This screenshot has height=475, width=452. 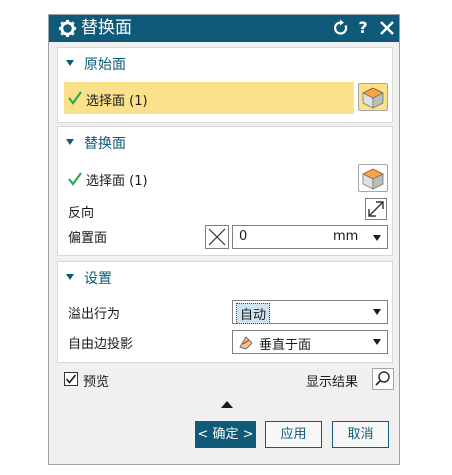 I want to click on reset-icon, so click(x=341, y=28).